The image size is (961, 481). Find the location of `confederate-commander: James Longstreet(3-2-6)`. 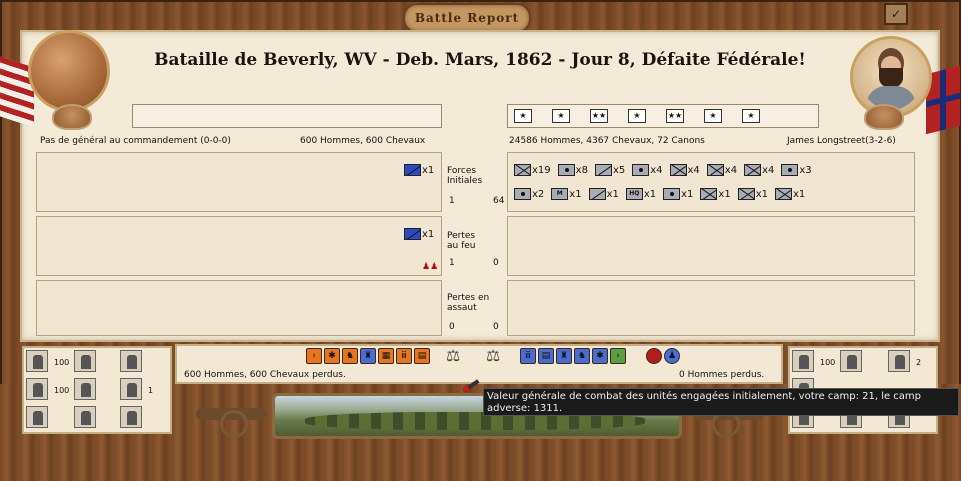

confederate-commander: James Longstreet(3-2-6) is located at coordinates (841, 141).